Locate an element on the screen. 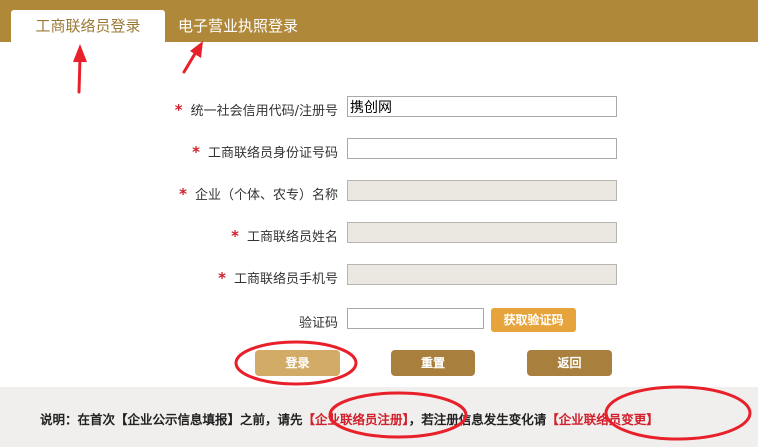  field-row-company-name: * 企业（个体、农专）名称 is located at coordinates (379, 192).